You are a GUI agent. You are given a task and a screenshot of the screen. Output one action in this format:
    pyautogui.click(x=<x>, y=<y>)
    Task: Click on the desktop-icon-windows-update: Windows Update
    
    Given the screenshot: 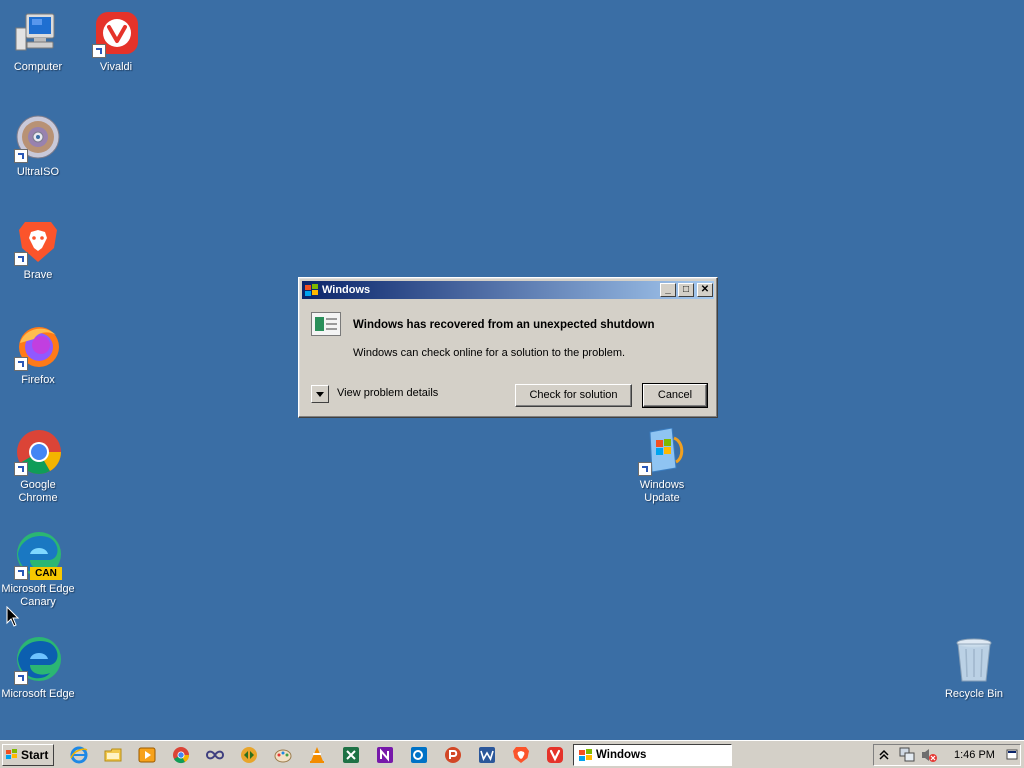 What is the action you would take?
    pyautogui.click(x=662, y=466)
    